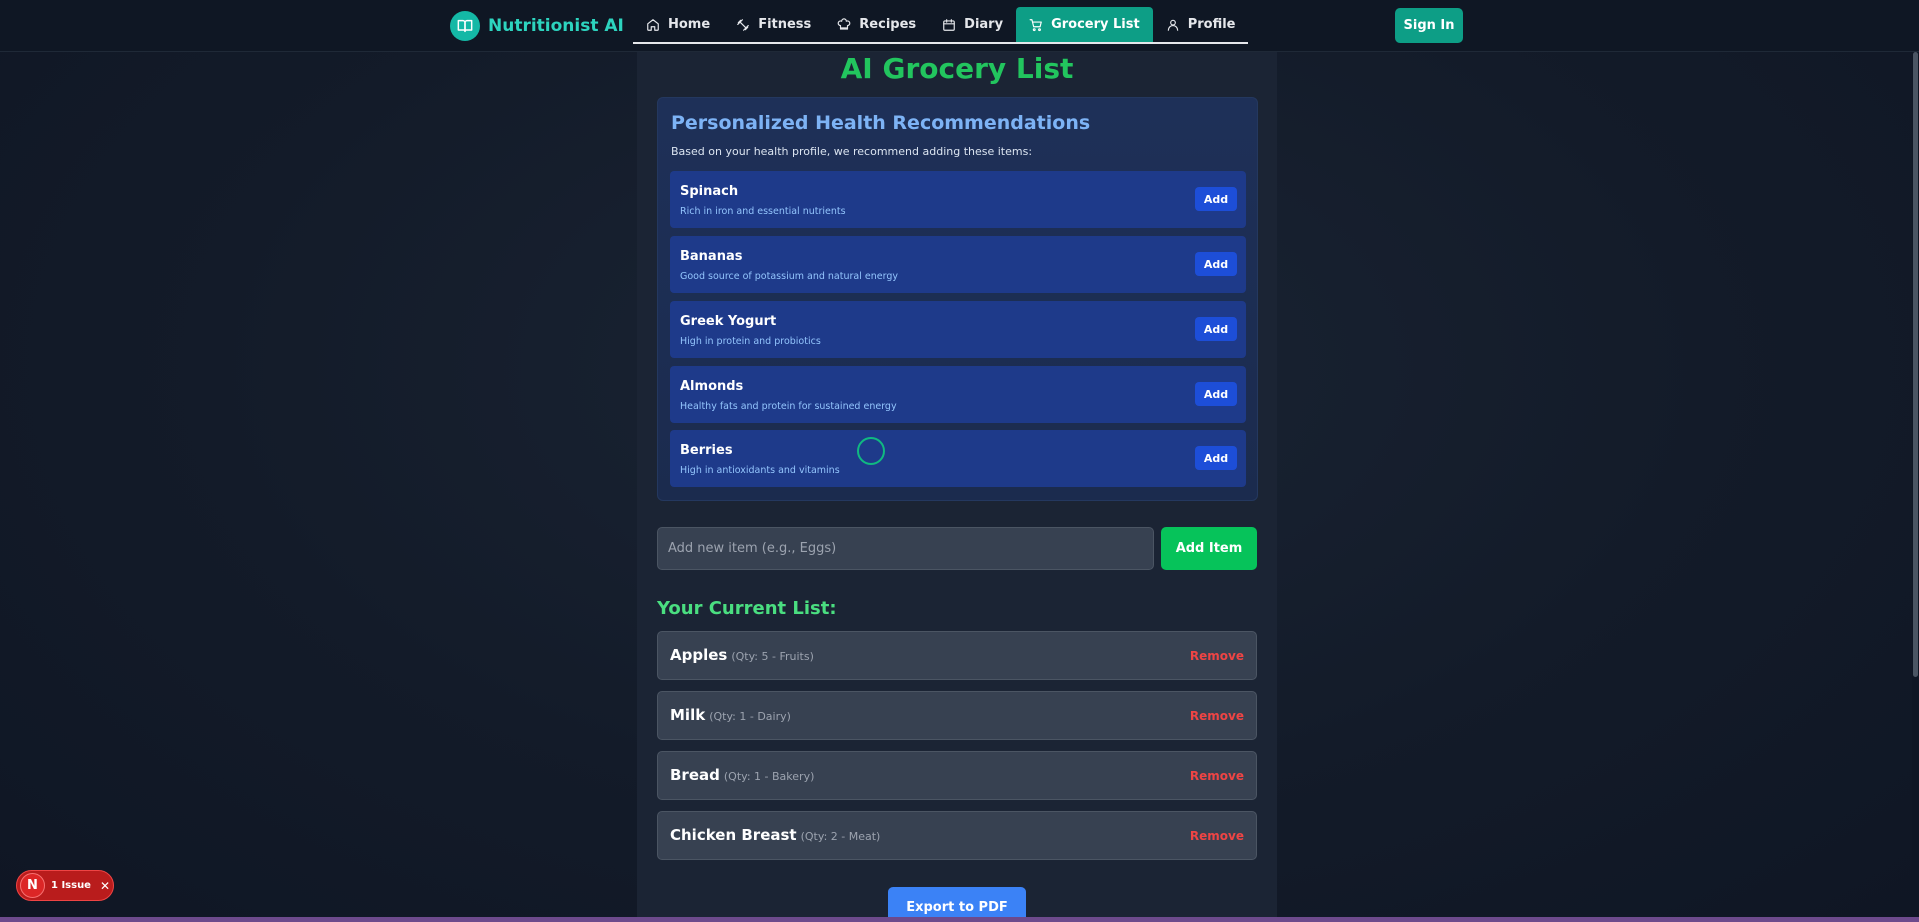 The height and width of the screenshot is (922, 1919). What do you see at coordinates (763, 211) in the screenshot?
I see `recommendation-desc: Rich in iron and essential nutrients` at bounding box center [763, 211].